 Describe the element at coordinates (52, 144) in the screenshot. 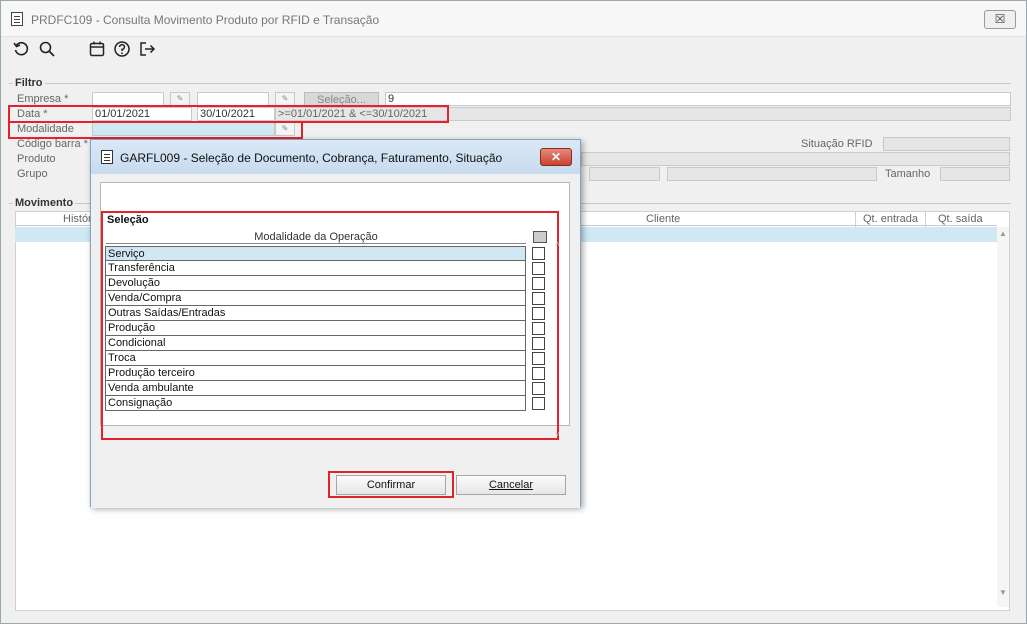

I see `codigo-barra-label: Código barra *` at that location.